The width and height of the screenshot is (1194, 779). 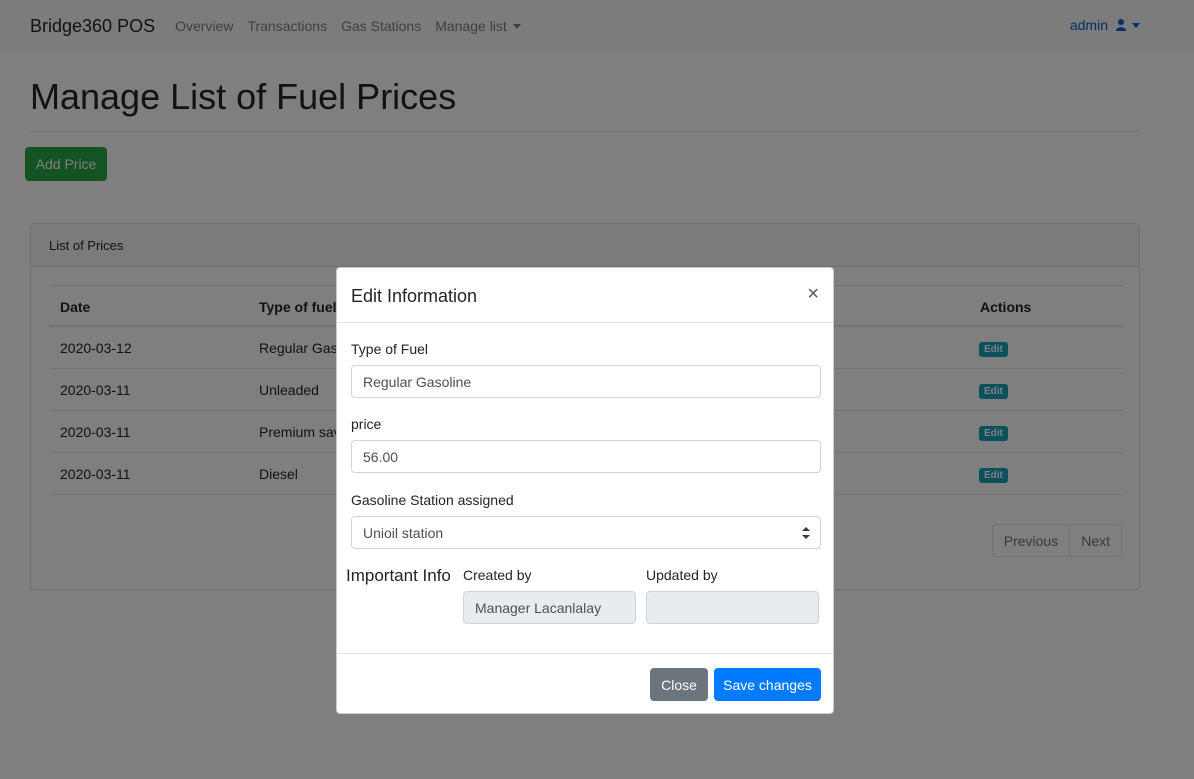 I want to click on updated-by-label: Updated by, so click(x=682, y=575).